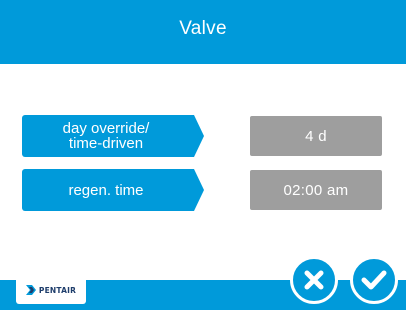 The height and width of the screenshot is (310, 406). I want to click on regen-time-value: 02:00 am, so click(316, 190).